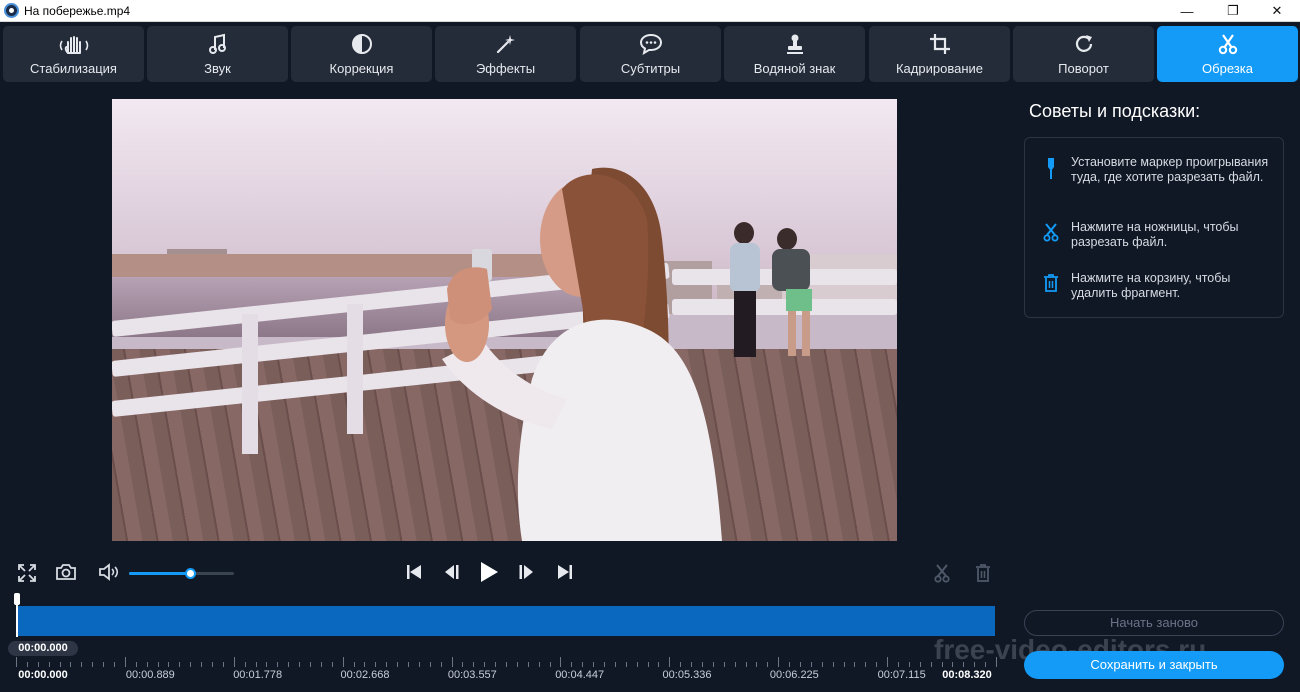  What do you see at coordinates (1187, 11) in the screenshot?
I see `minimize-button: —` at bounding box center [1187, 11].